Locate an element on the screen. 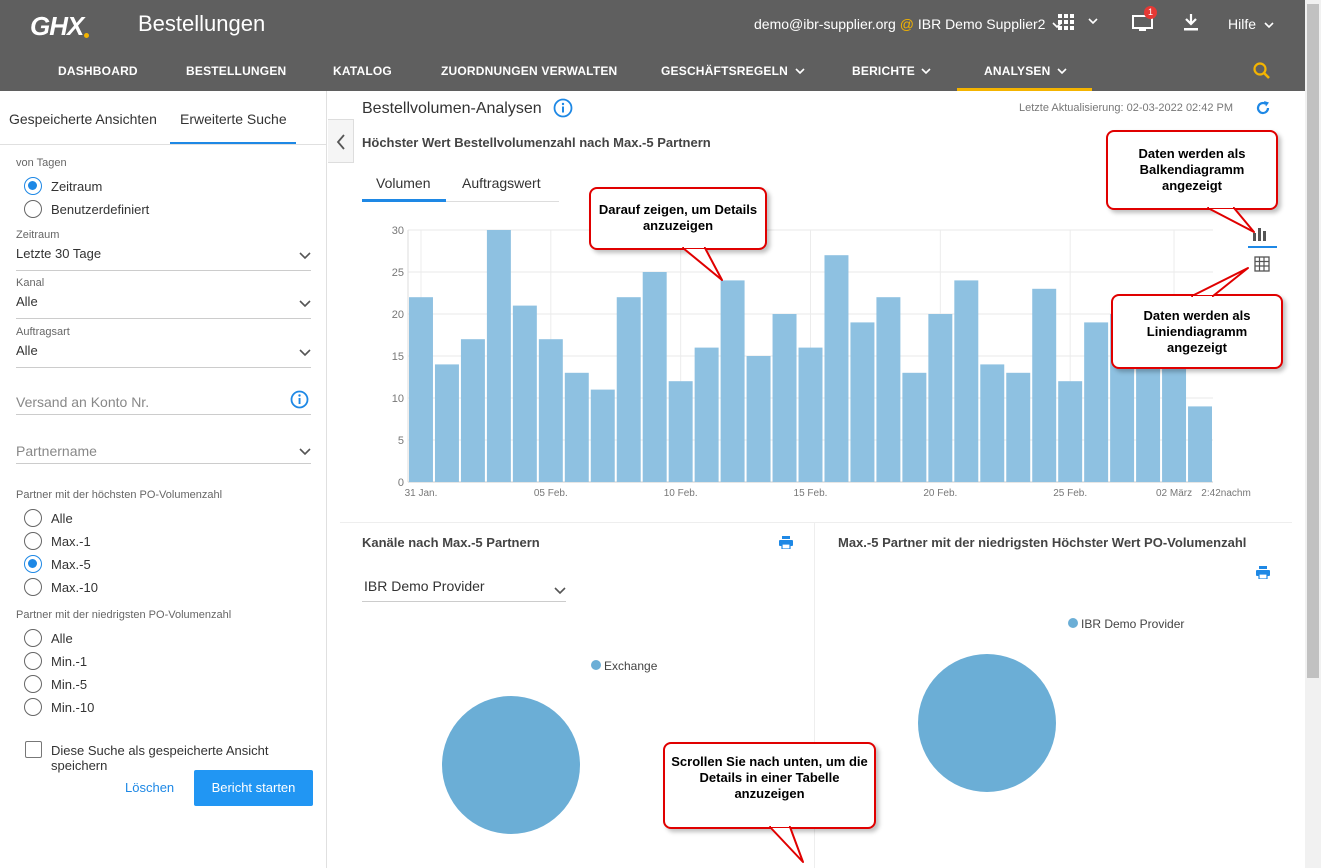 The height and width of the screenshot is (868, 1321). legend-label: Exchange is located at coordinates (631, 666).